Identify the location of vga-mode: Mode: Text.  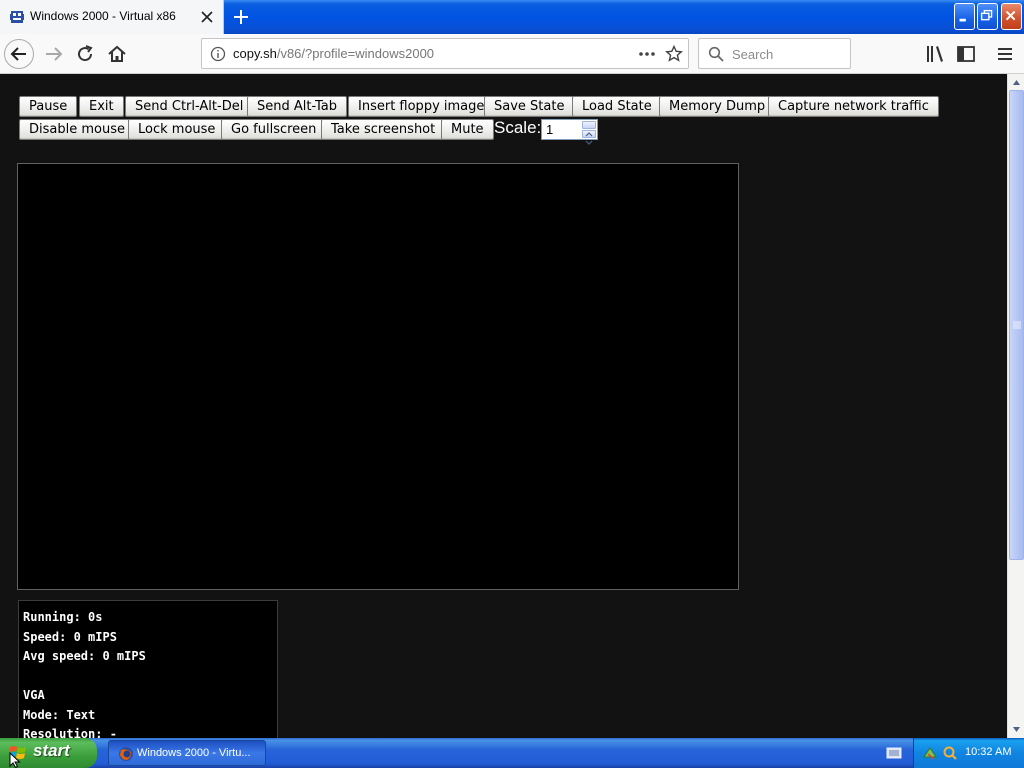
(59, 714).